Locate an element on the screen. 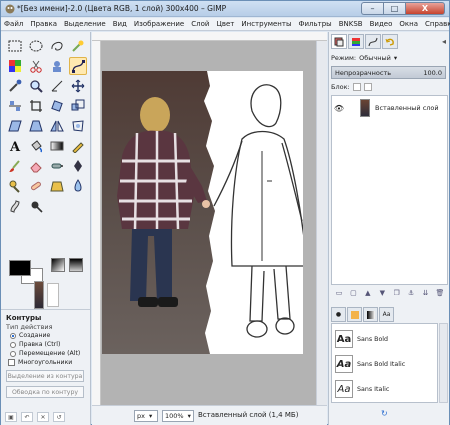 Image resolution: width=450 pixels, height=425 pixels. foreground-color-swatch is located at coordinates (20, 268).